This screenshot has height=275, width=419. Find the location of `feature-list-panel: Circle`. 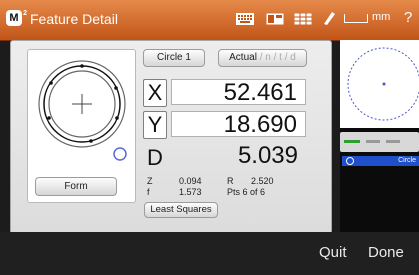

feature-list-panel: Circle is located at coordinates (379, 180).